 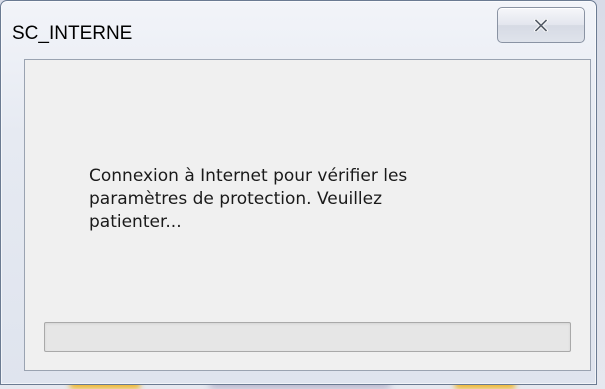 I want to click on close-icon, so click(x=541, y=25).